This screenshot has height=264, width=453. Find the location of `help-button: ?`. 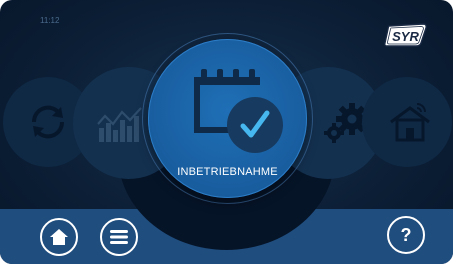

help-button: ? is located at coordinates (406, 235).